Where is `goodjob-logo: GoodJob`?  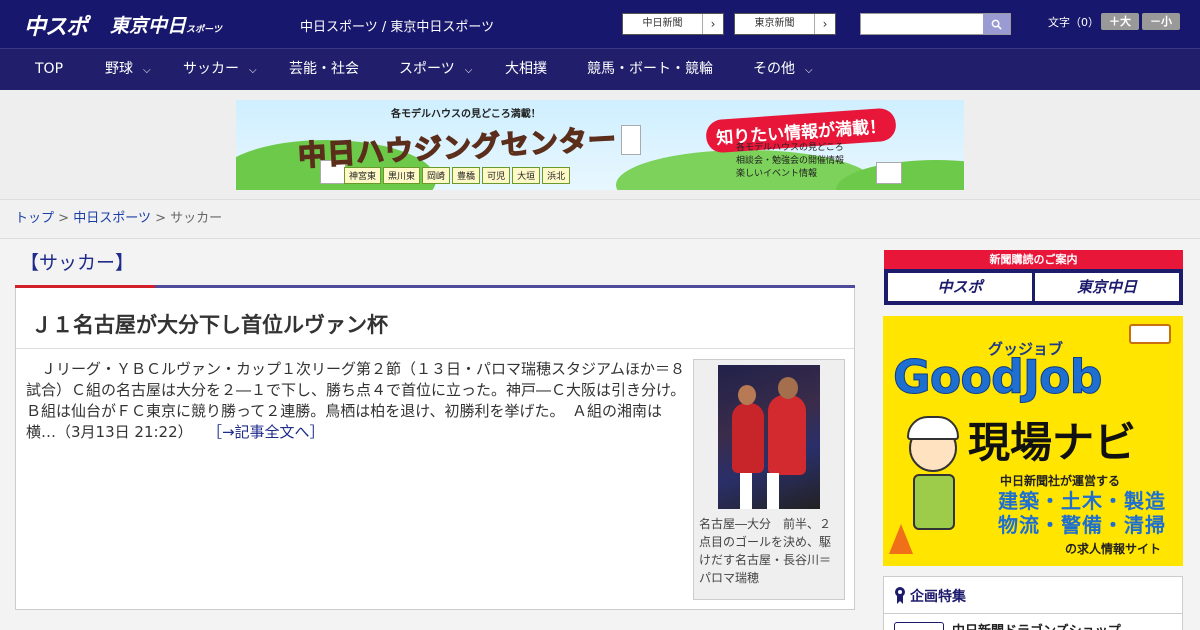
goodjob-logo: GoodJob is located at coordinates (998, 377).